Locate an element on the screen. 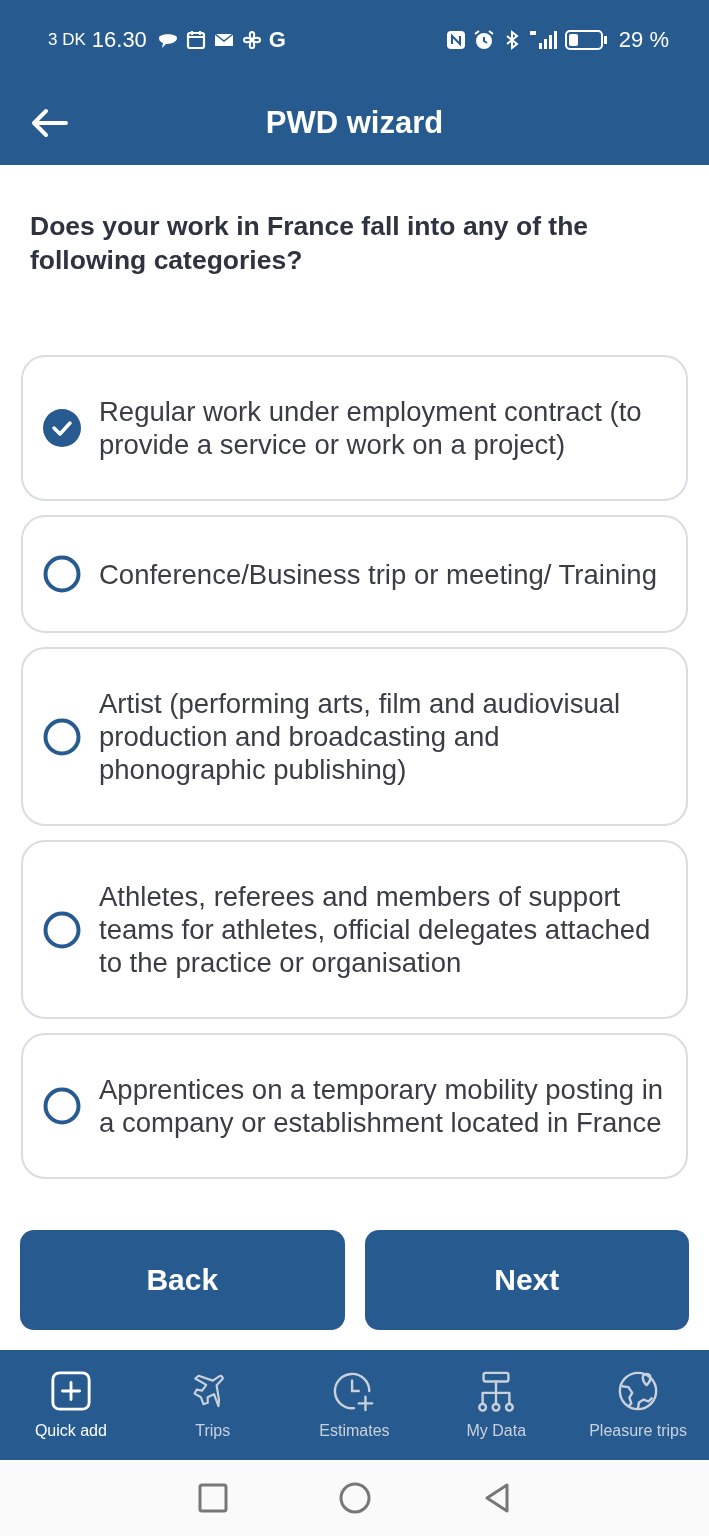  battery-percent: 29 % is located at coordinates (643, 40).